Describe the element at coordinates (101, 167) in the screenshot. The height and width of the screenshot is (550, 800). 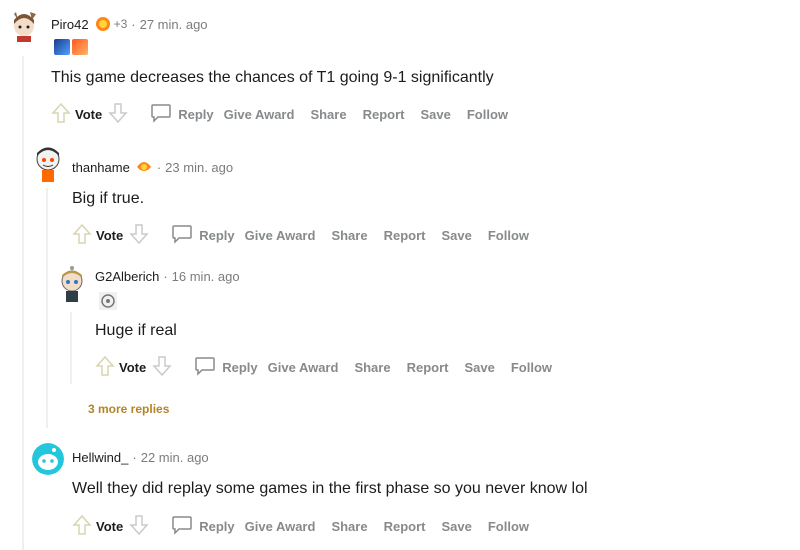
I see `username: thanhame` at that location.